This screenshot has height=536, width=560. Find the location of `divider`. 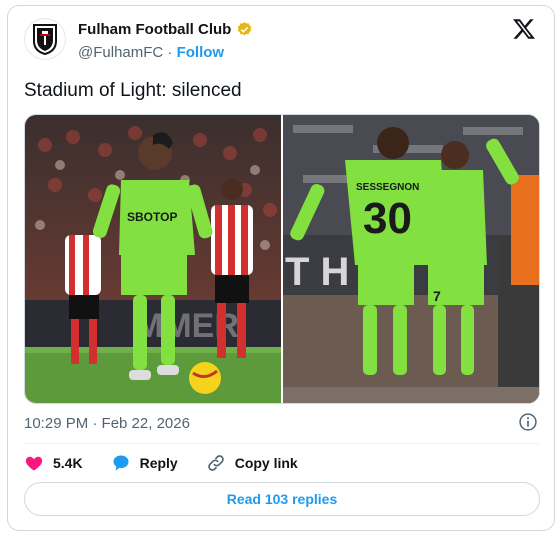

divider is located at coordinates (282, 443).